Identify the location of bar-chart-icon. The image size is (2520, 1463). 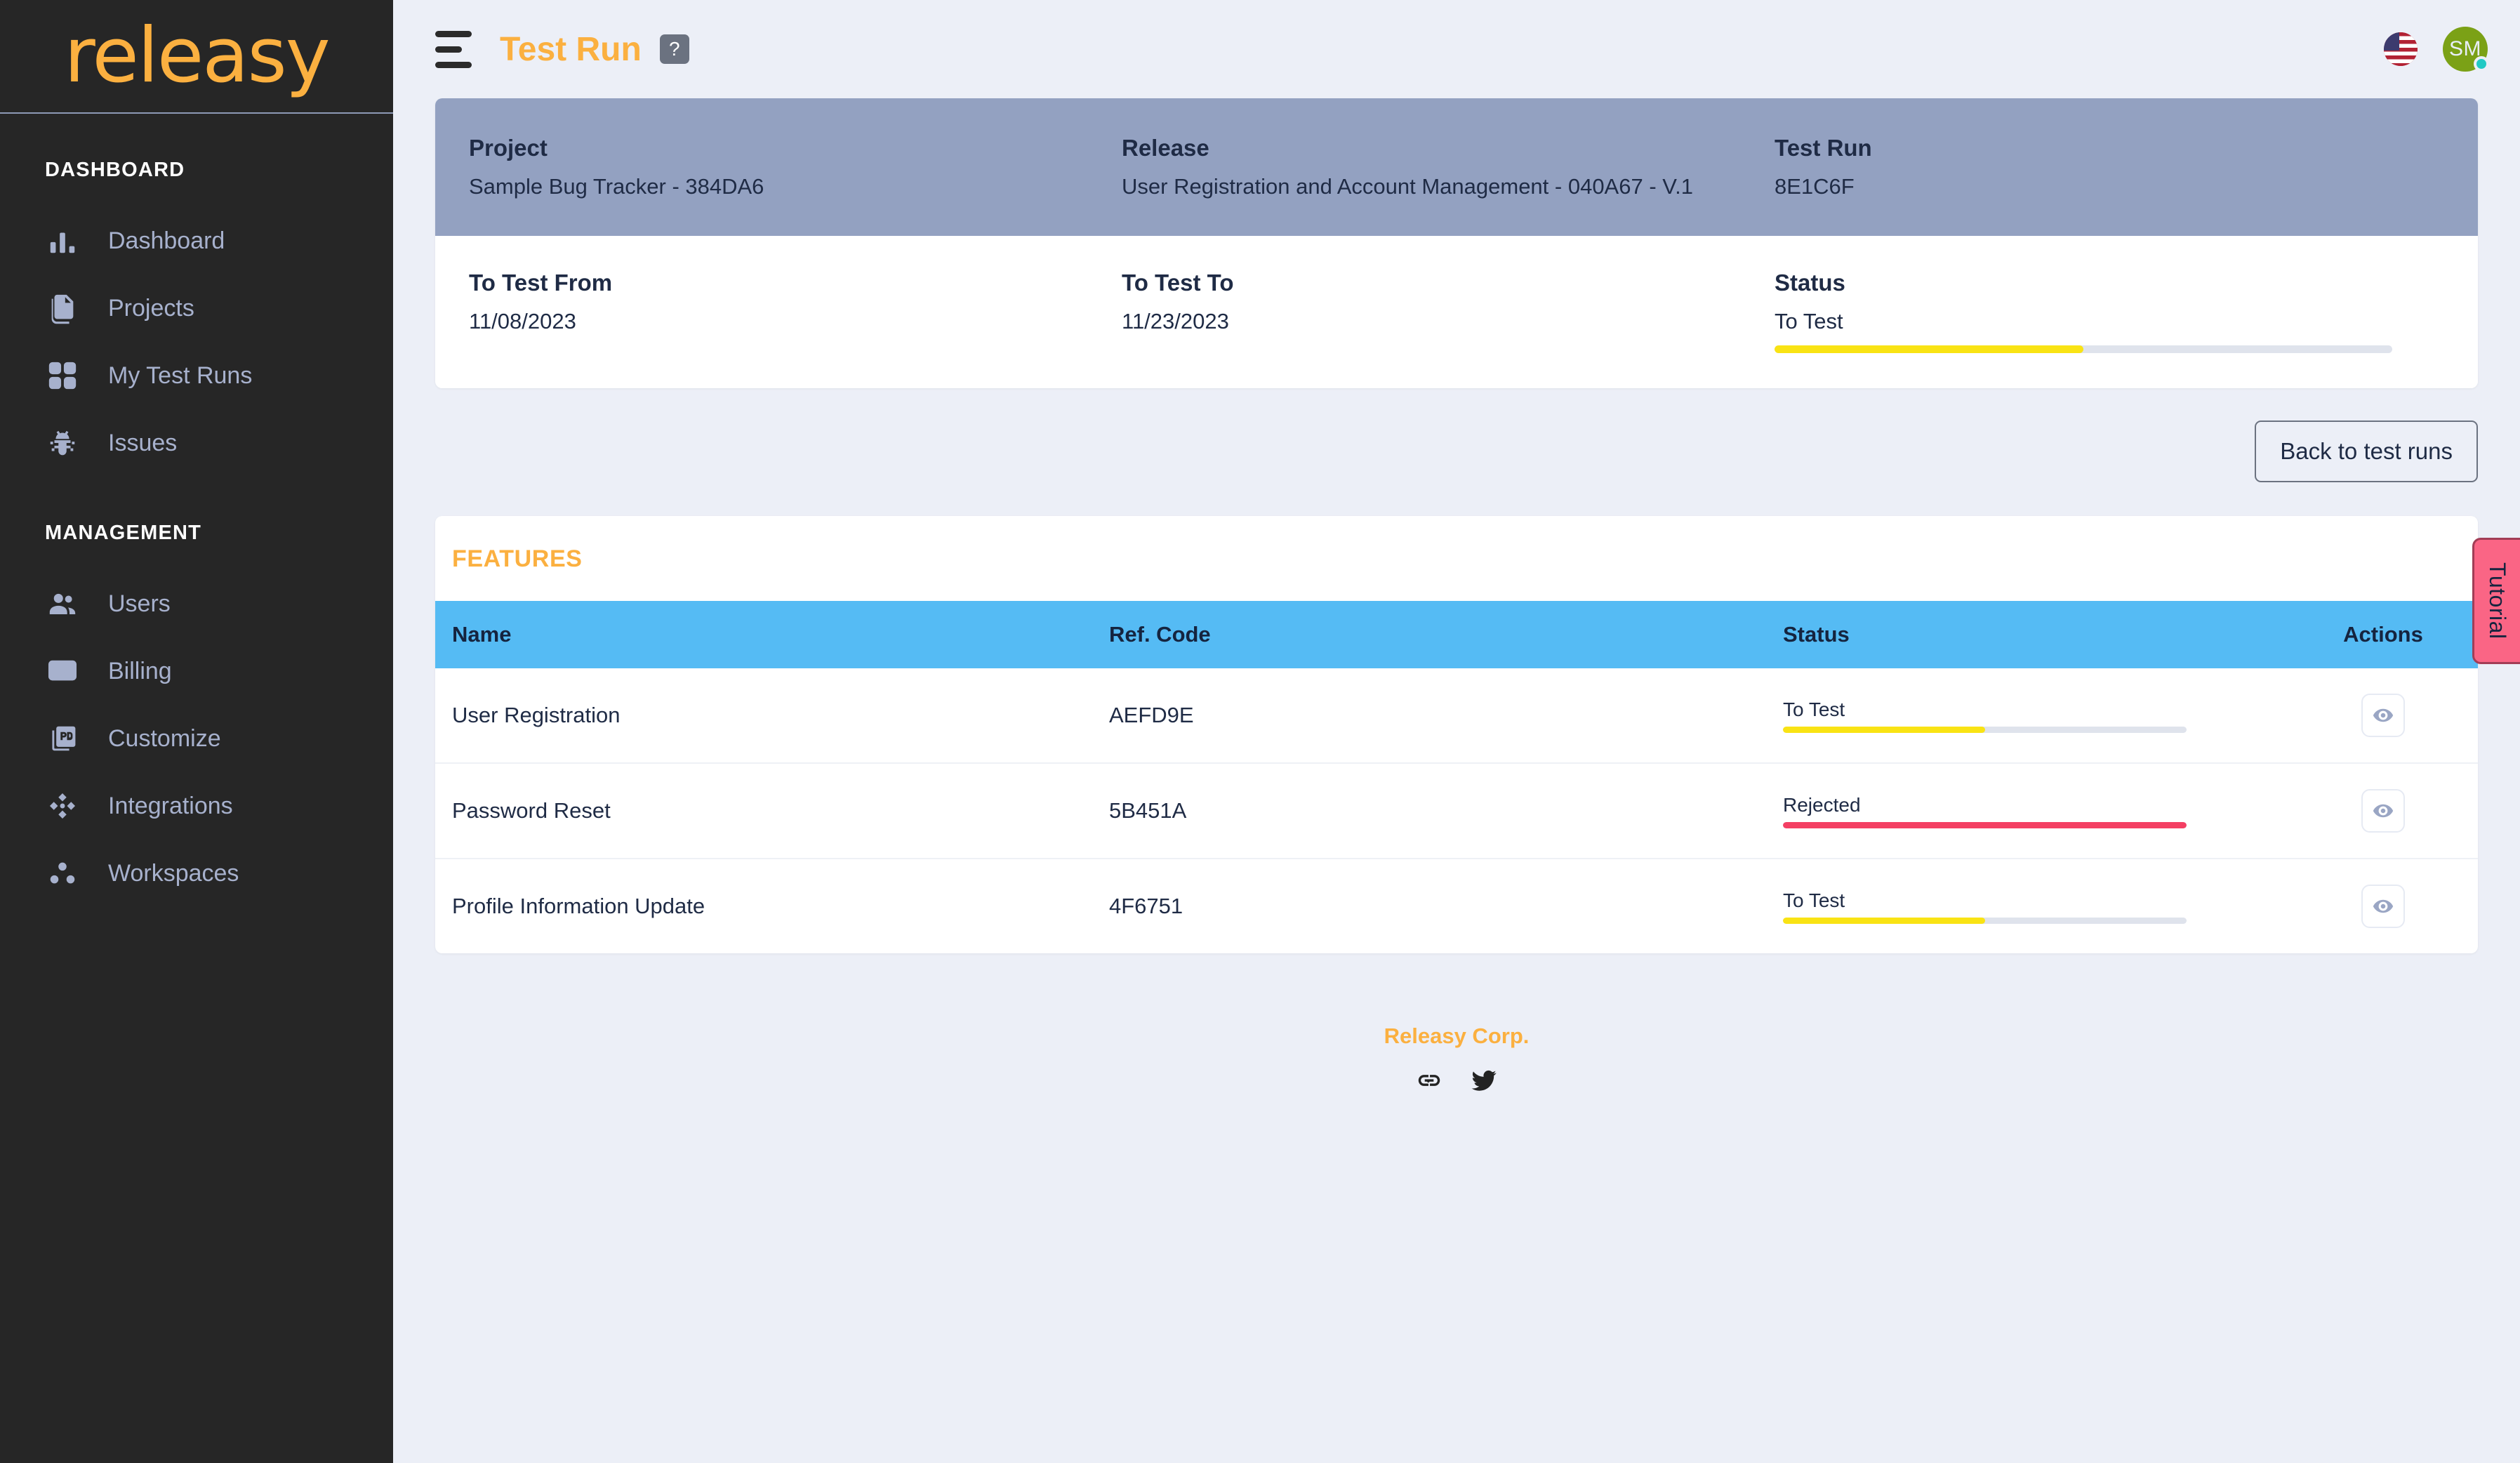
(62, 241).